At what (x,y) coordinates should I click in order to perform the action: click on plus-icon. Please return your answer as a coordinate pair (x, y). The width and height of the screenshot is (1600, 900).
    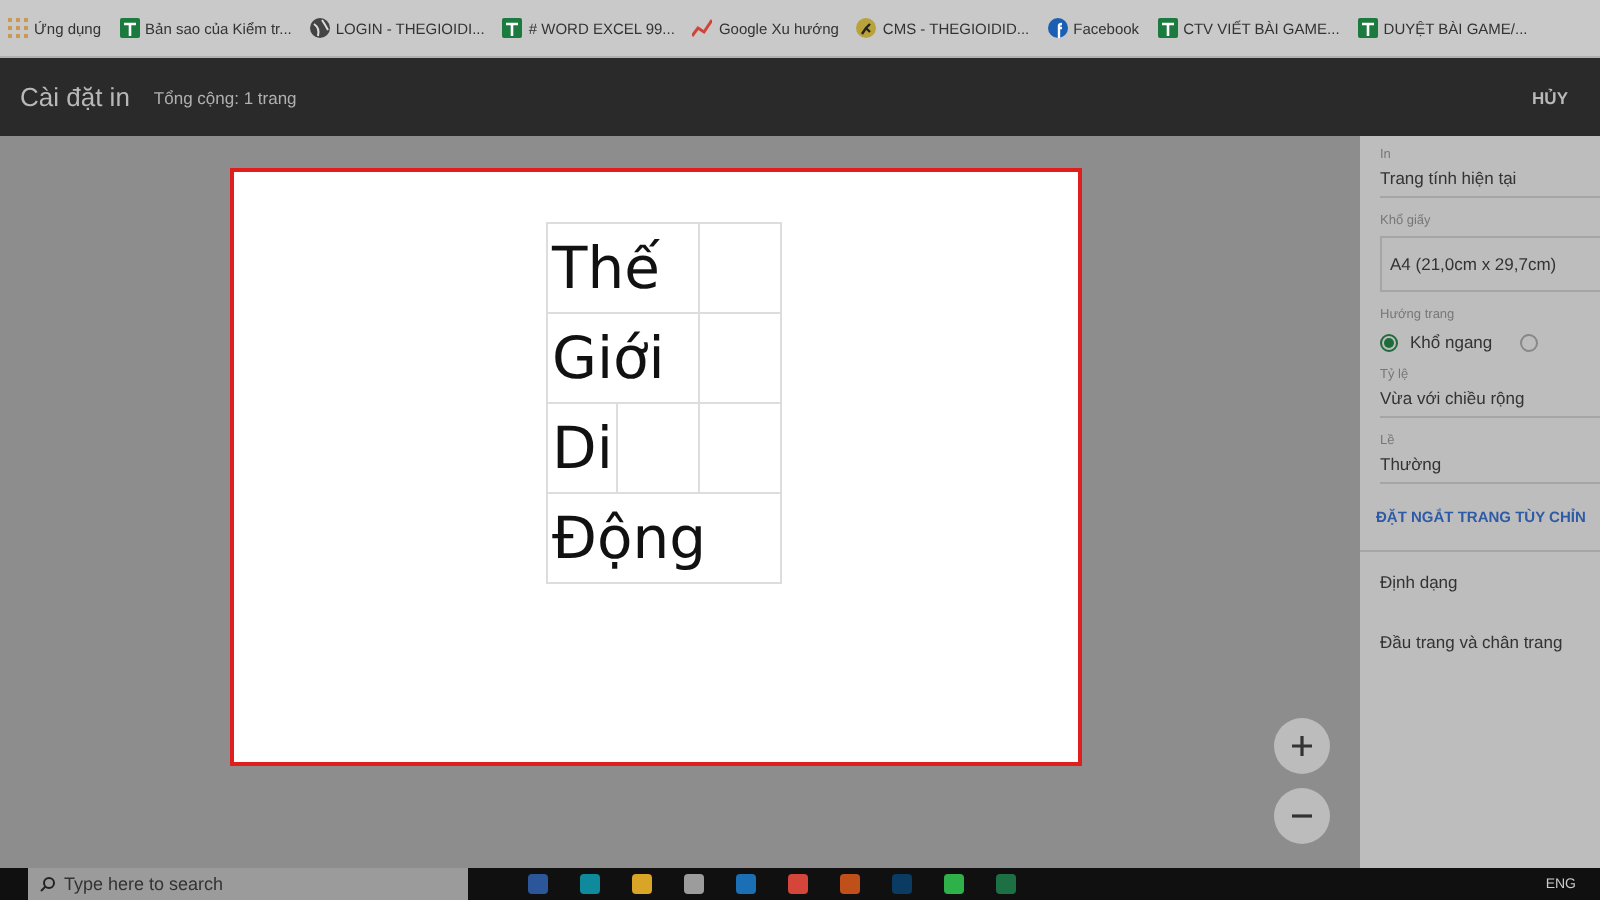
    Looking at the image, I should click on (1302, 746).